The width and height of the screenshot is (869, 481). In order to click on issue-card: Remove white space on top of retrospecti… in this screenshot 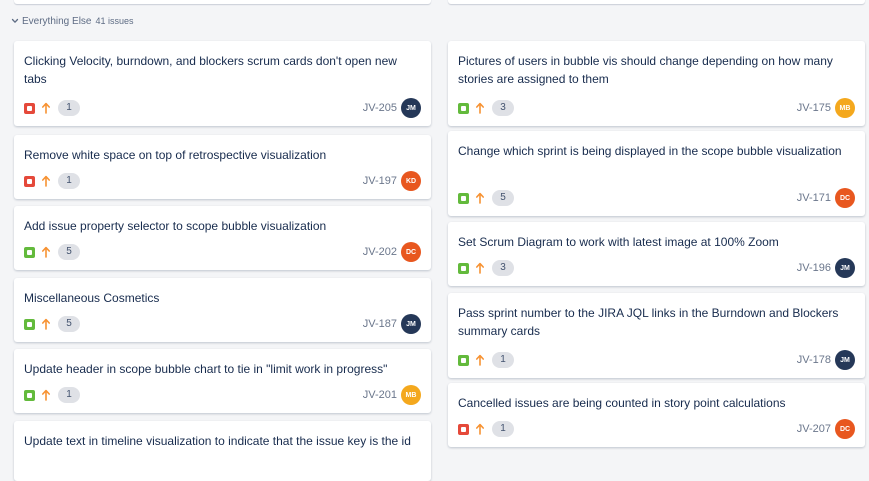, I will do `click(222, 167)`.